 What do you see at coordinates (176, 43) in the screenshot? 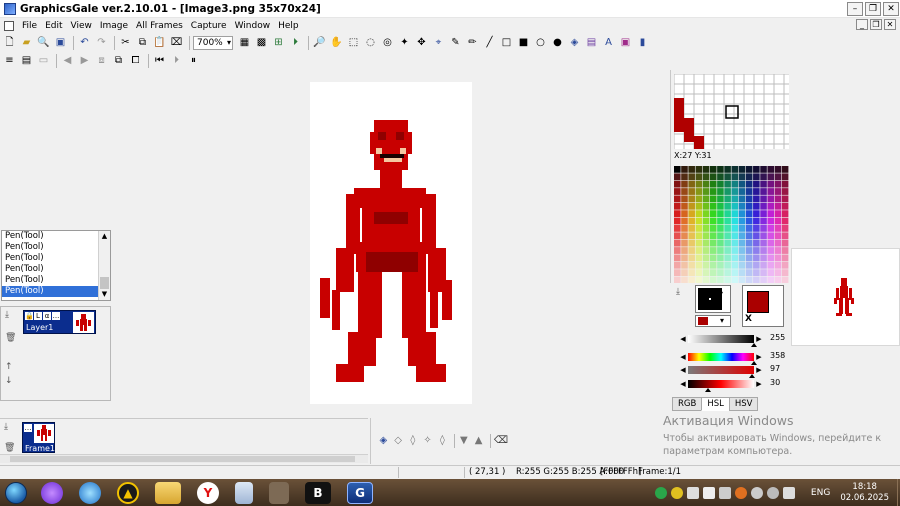
I see `crop-icon: ⌧` at bounding box center [176, 43].